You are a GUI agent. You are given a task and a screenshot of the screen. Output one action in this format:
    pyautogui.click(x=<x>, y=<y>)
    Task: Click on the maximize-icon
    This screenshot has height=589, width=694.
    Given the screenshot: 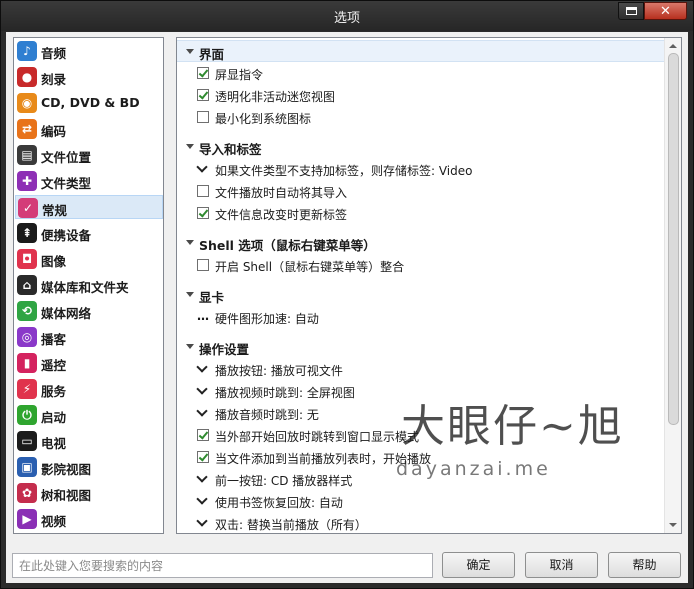 What is the action you would take?
    pyautogui.click(x=631, y=11)
    